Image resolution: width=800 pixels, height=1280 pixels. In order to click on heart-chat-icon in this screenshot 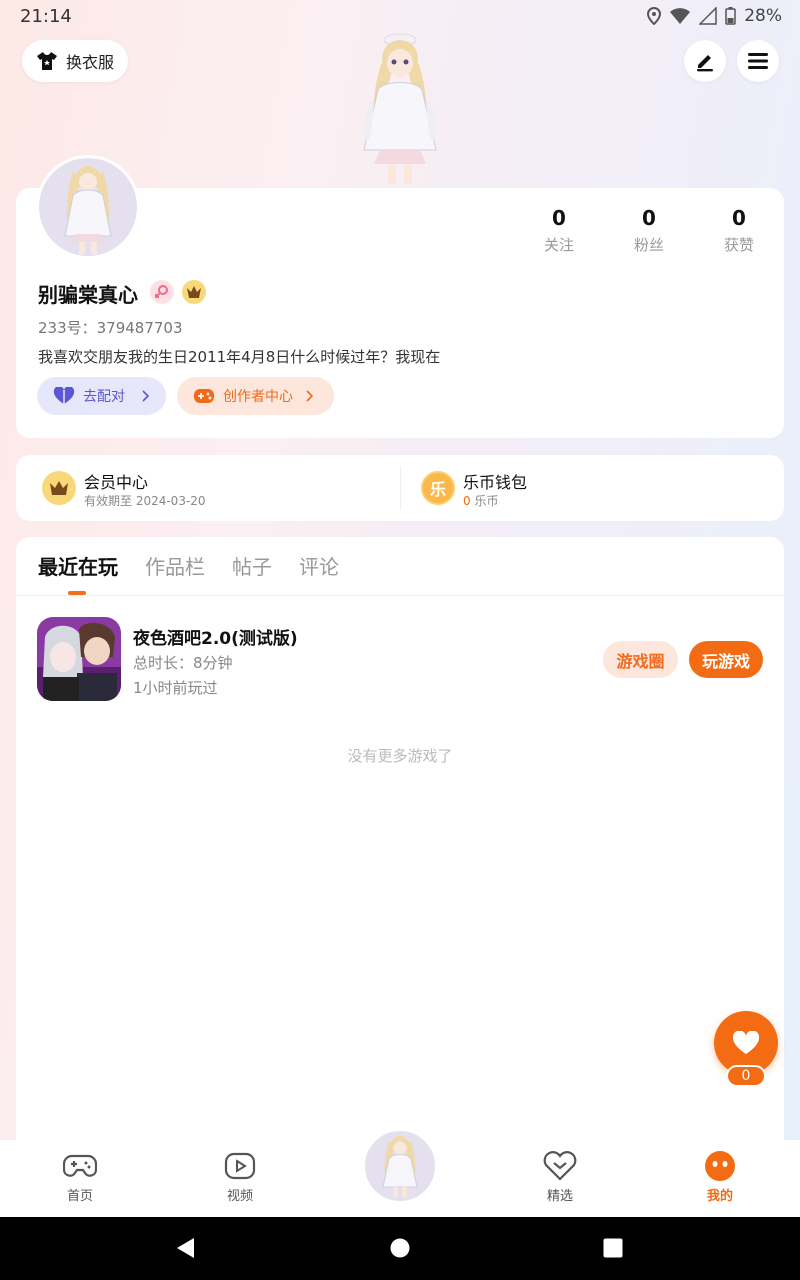, I will do `click(560, 1166)`.